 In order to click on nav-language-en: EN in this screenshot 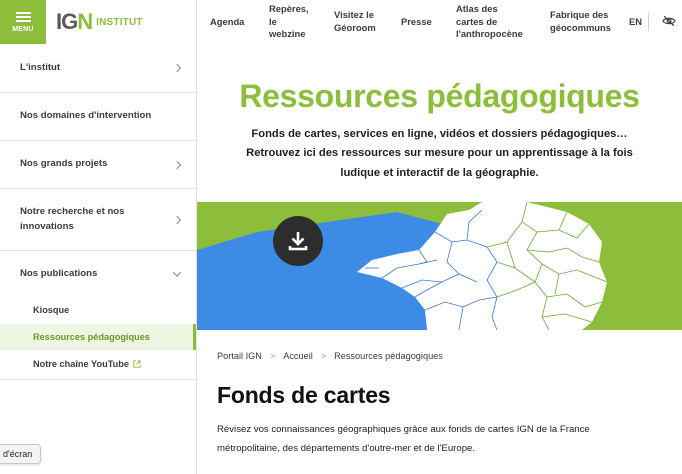, I will do `click(635, 22)`.